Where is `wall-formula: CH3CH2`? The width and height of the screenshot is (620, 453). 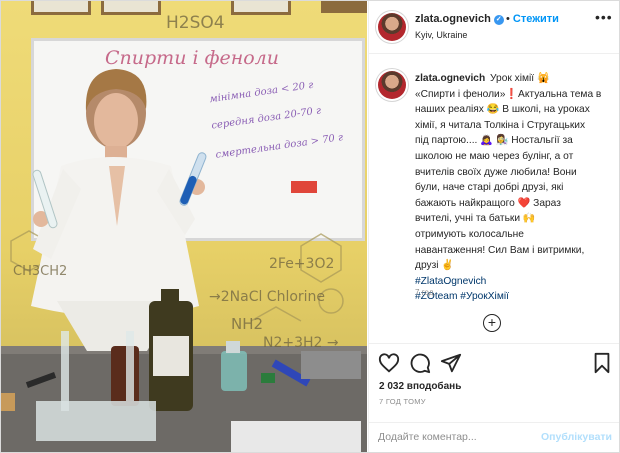 wall-formula: CH3CH2 is located at coordinates (40, 271).